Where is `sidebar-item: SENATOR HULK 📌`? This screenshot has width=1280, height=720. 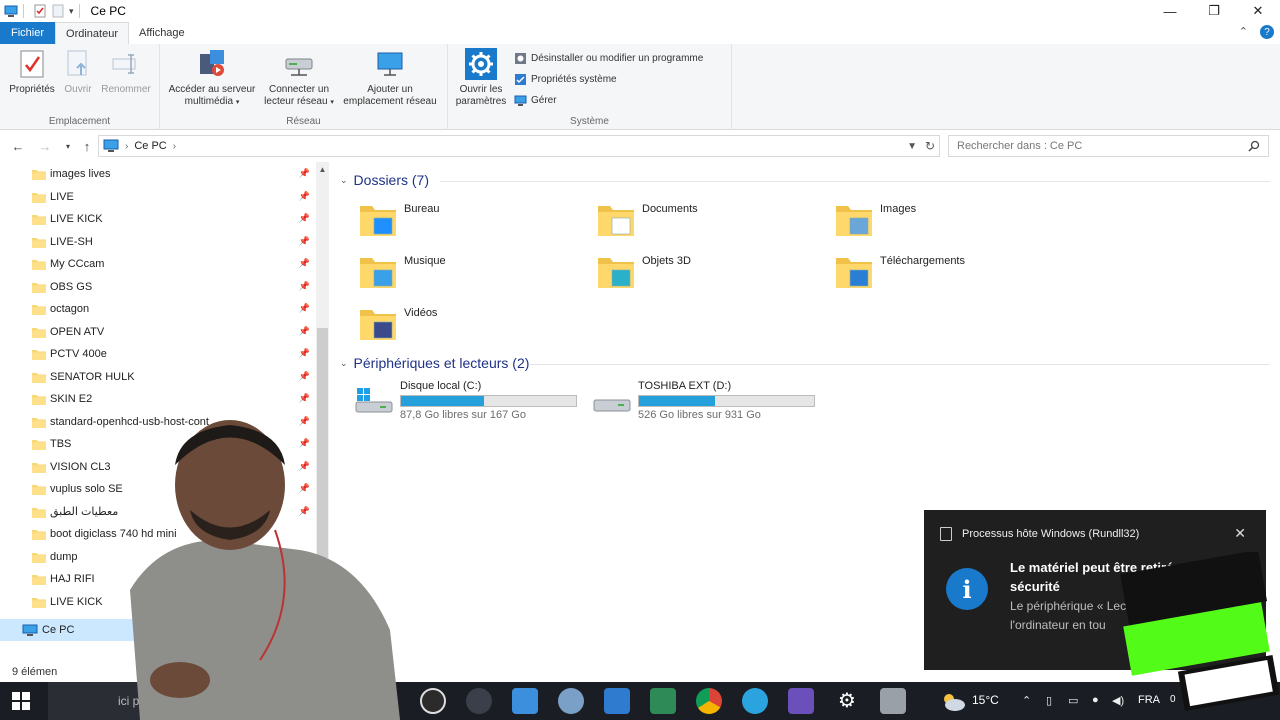
sidebar-item: SENATOR HULK 📌 is located at coordinates (158, 377).